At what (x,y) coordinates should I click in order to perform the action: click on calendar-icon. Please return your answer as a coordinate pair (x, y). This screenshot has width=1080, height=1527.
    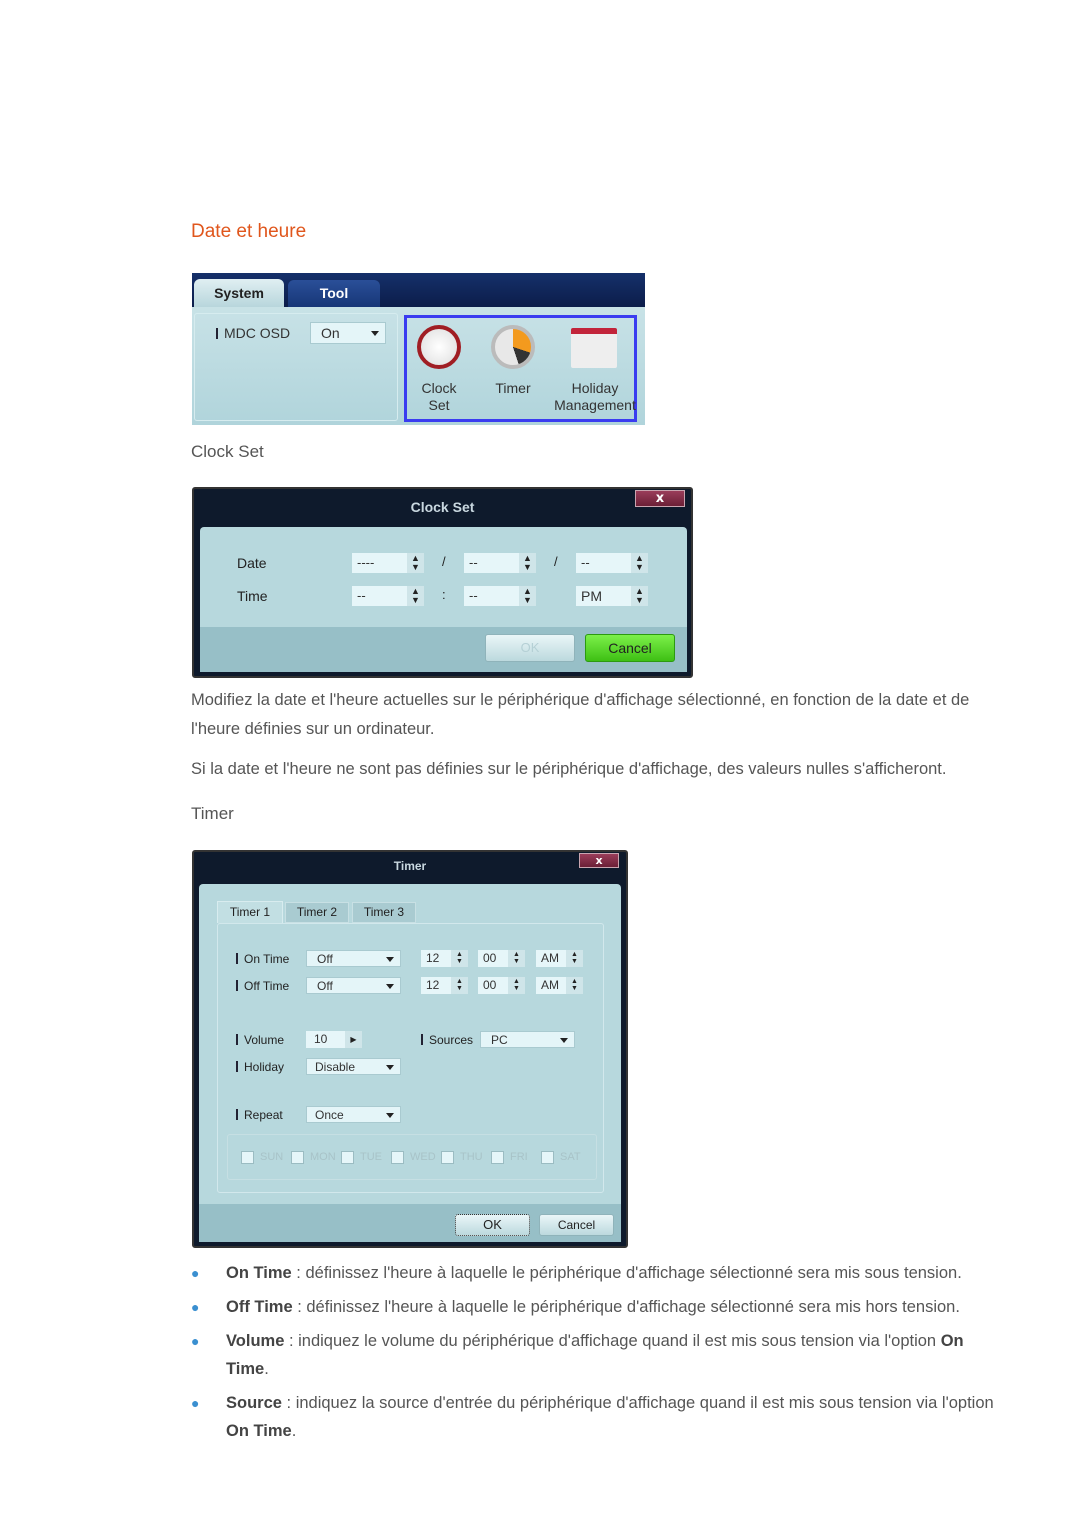
    Looking at the image, I should click on (594, 348).